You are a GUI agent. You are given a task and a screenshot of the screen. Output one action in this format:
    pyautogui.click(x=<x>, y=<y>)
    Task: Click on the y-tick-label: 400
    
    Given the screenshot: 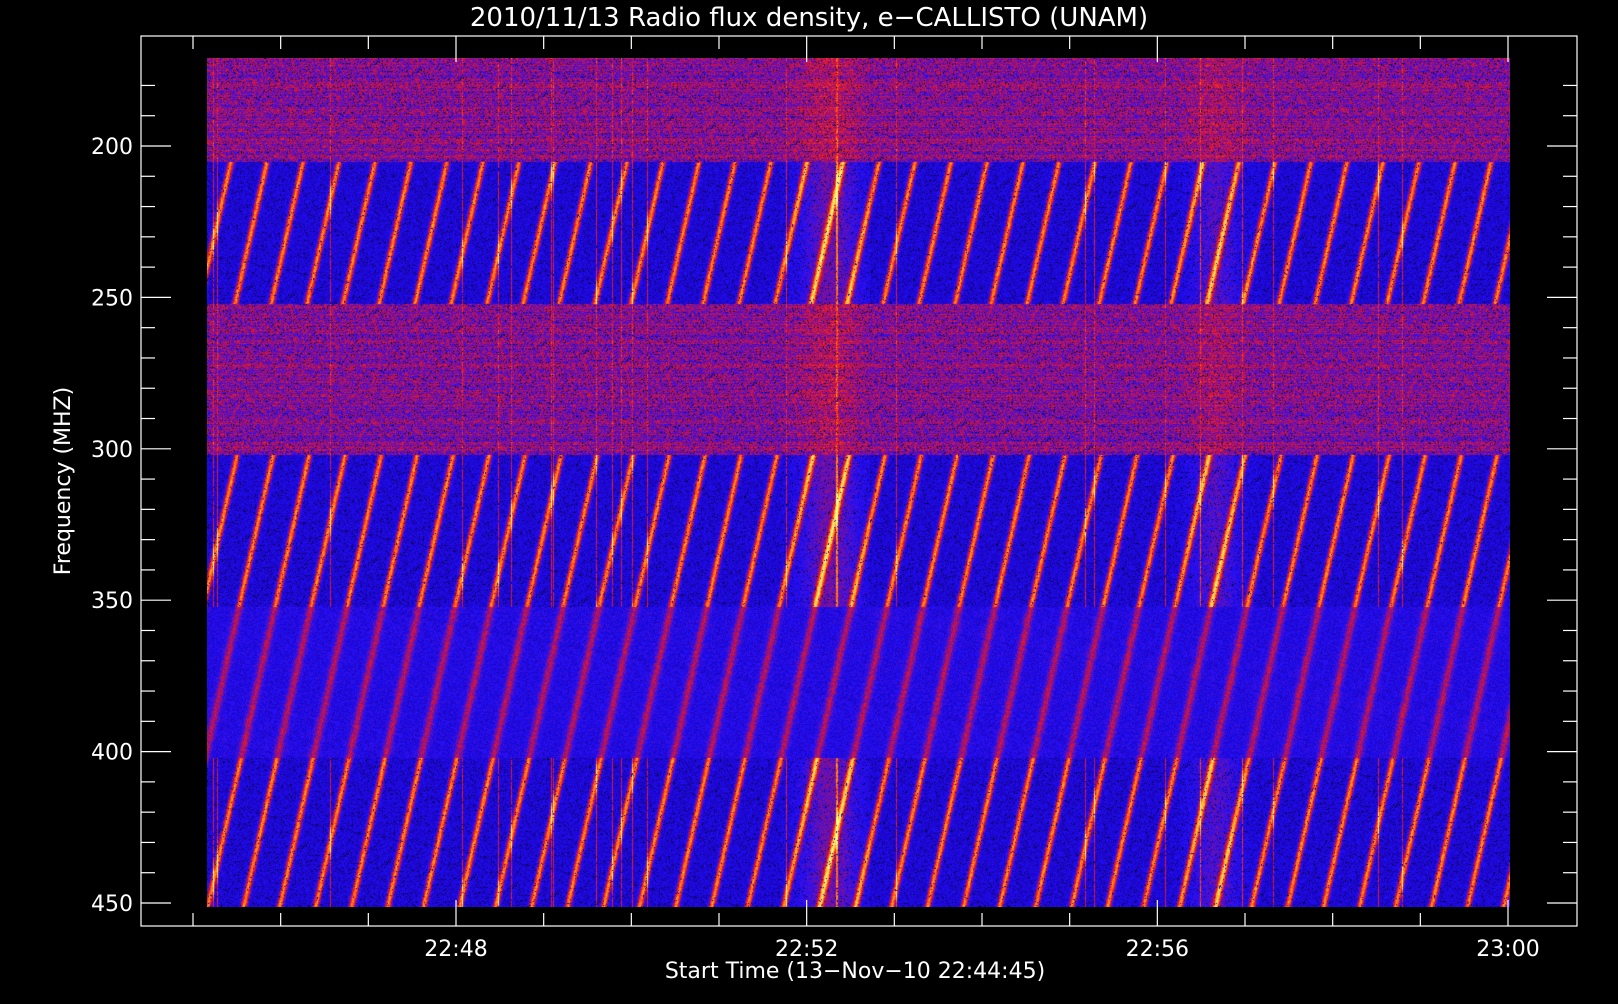 What is the action you would take?
    pyautogui.click(x=112, y=753)
    